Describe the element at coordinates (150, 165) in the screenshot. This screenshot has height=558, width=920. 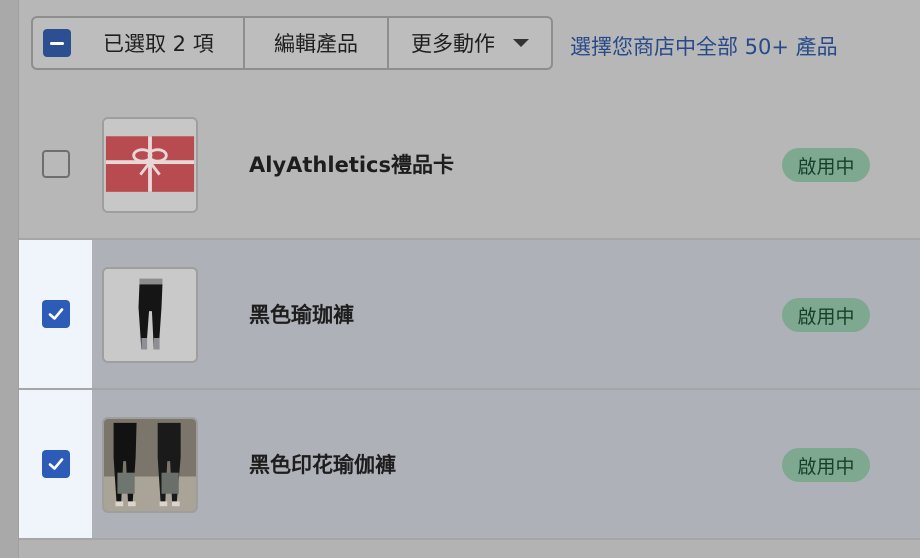
I see `gift-card-image` at that location.